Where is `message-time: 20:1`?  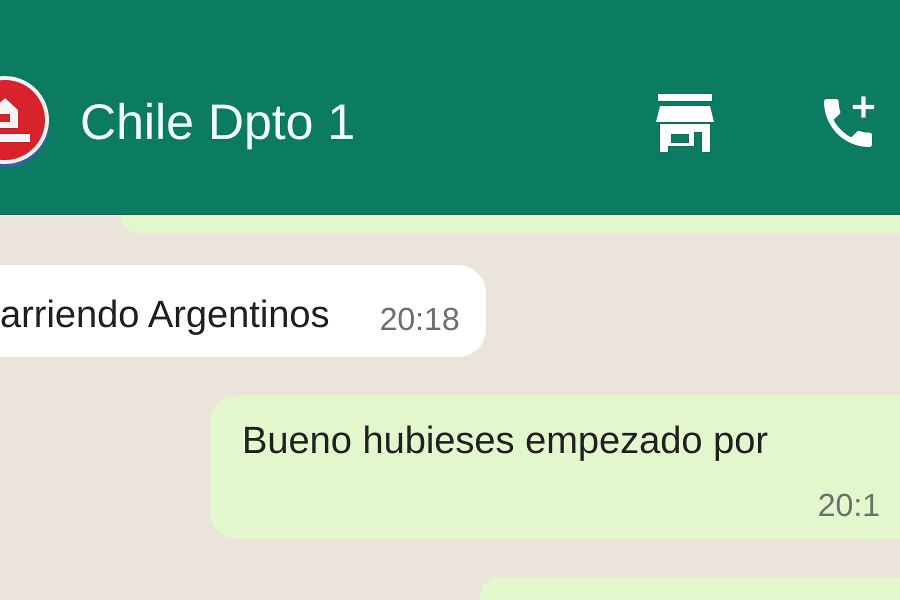
message-time: 20:1 is located at coordinates (849, 505).